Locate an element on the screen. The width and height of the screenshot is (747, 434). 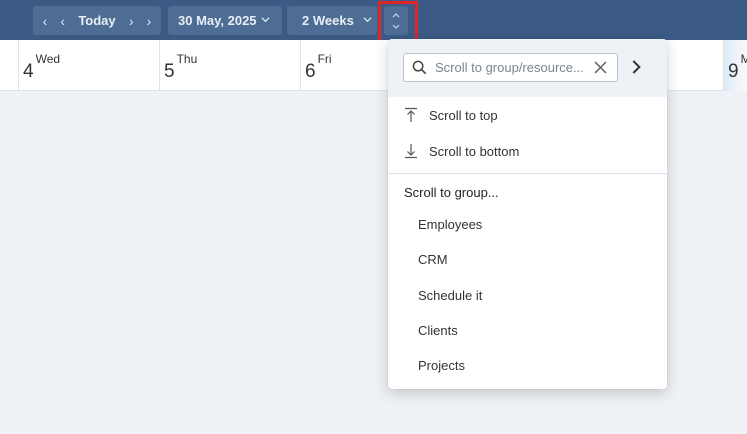
date-navigation: ‹ ‹ Today › › is located at coordinates (97, 20).